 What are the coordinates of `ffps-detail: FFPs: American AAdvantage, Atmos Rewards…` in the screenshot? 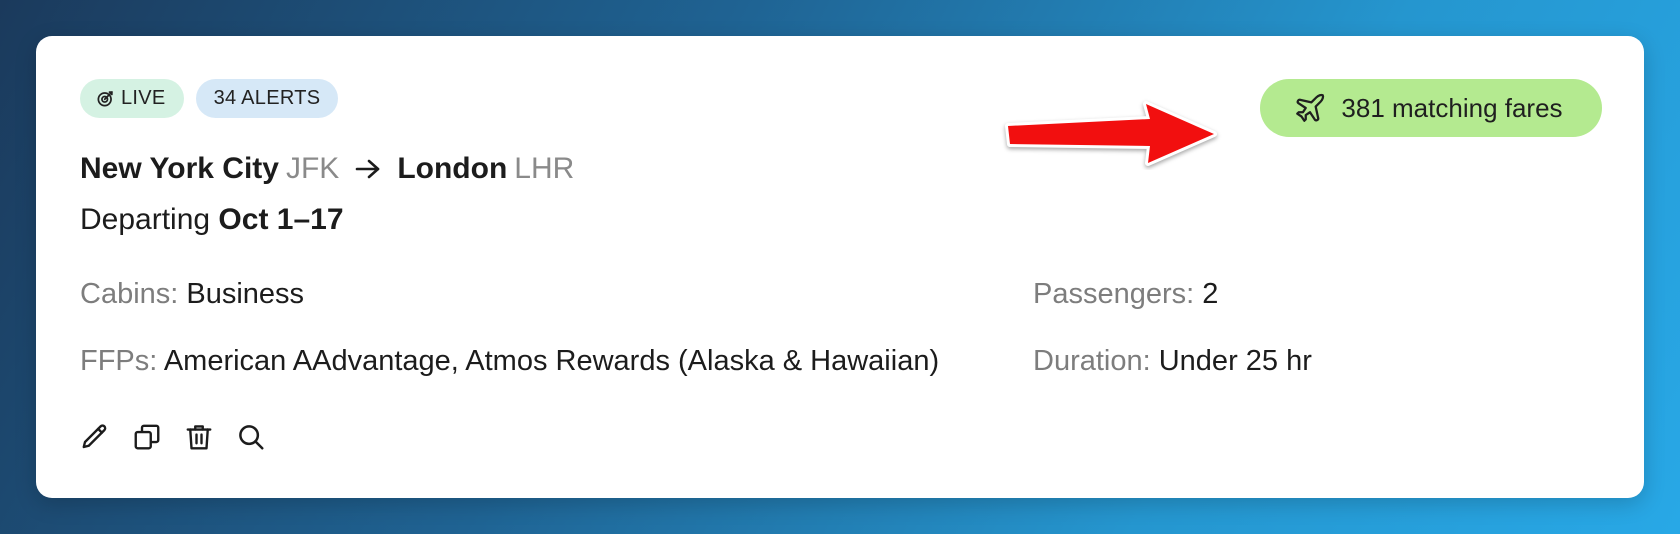 It's located at (509, 361).